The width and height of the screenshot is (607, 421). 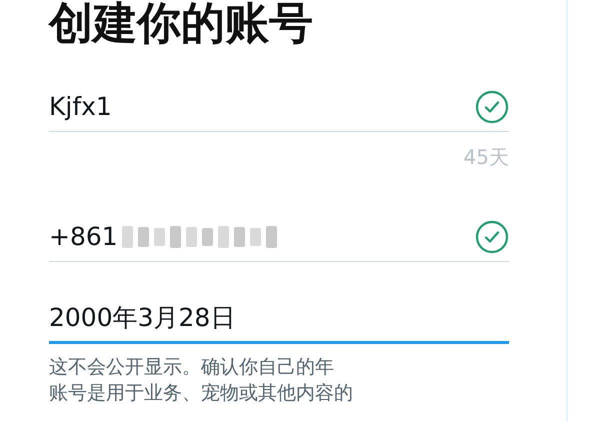 I want to click on input-field: Kjfx1, so click(x=279, y=107).